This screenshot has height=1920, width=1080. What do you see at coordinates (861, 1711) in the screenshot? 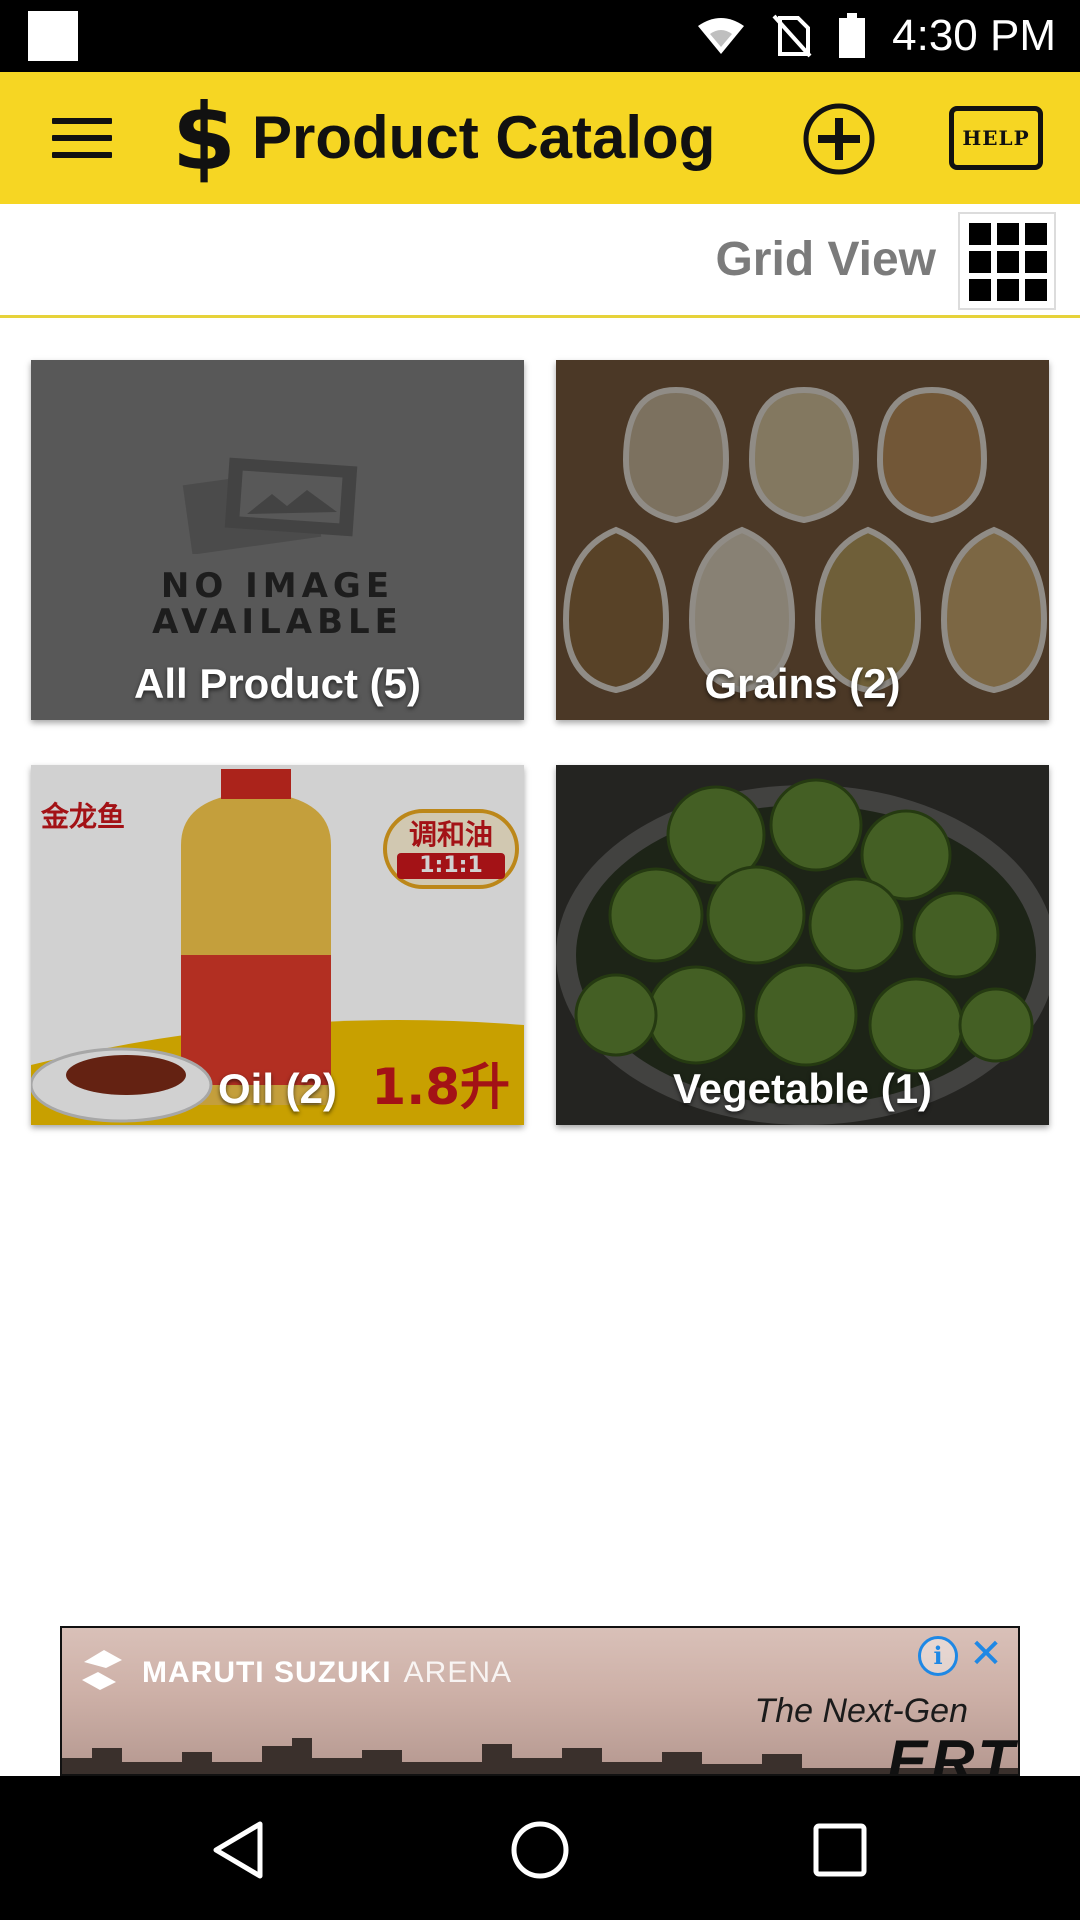
I see `ad-tagline: The Next-Gen` at bounding box center [861, 1711].